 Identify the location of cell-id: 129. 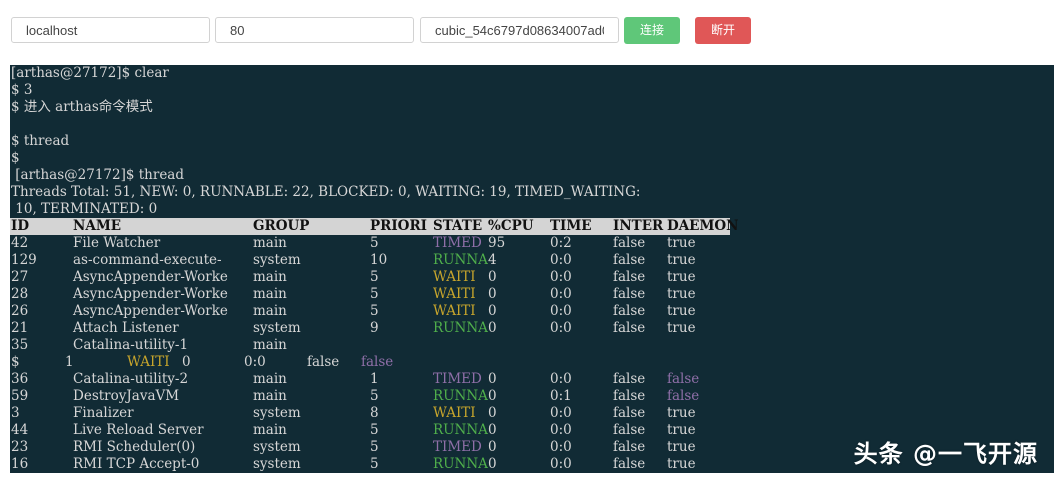
(24, 260).